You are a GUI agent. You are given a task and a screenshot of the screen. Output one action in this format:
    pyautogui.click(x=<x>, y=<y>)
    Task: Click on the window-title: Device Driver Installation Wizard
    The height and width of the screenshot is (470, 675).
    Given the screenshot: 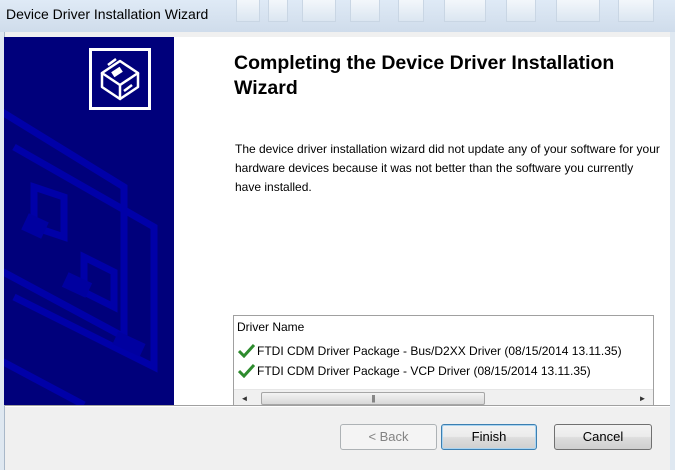 What is the action you would take?
    pyautogui.click(x=107, y=14)
    